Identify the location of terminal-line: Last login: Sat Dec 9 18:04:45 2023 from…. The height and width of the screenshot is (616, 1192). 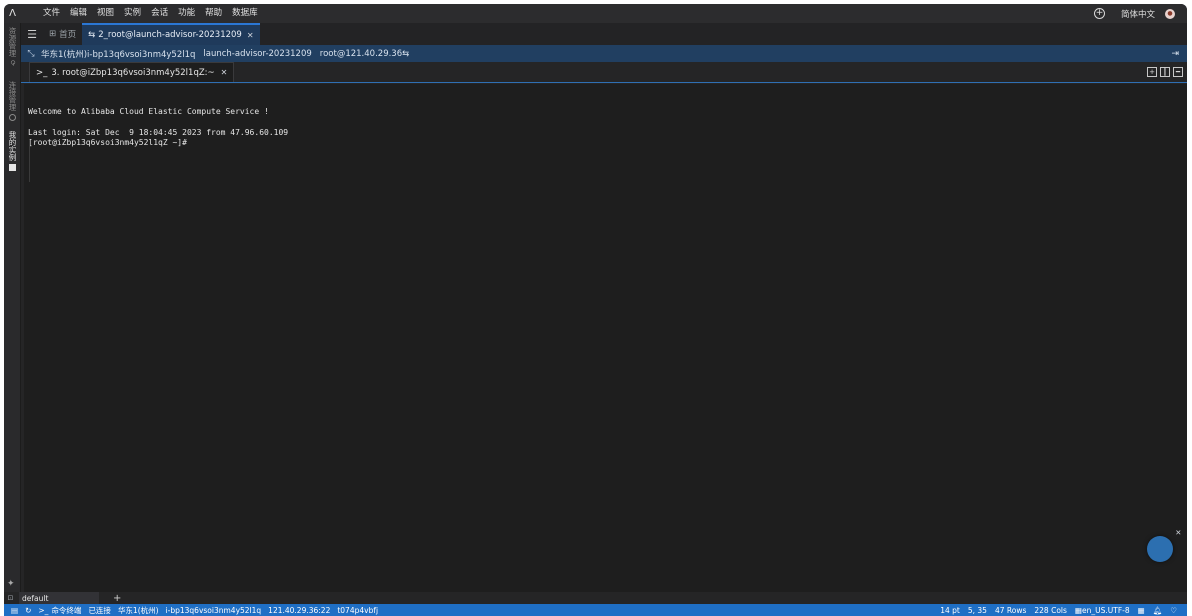
(158, 132).